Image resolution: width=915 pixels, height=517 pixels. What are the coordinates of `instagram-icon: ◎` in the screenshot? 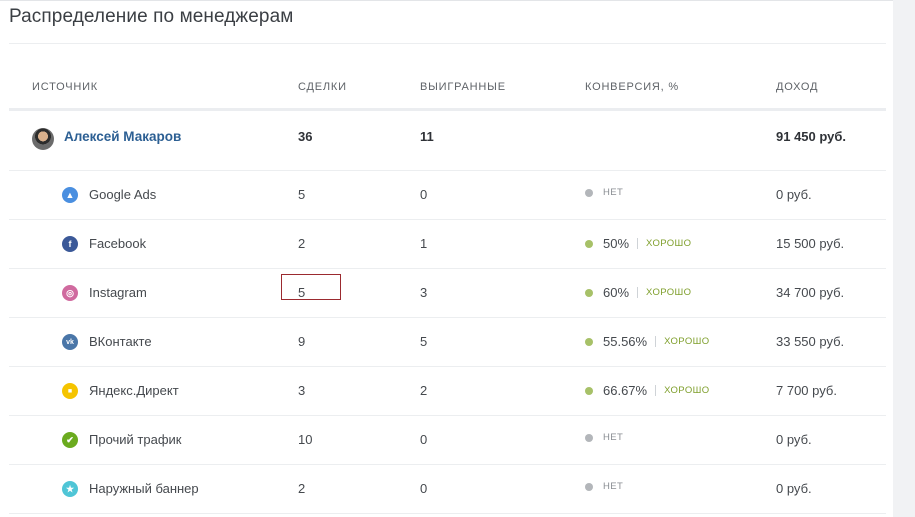 It's located at (70, 293).